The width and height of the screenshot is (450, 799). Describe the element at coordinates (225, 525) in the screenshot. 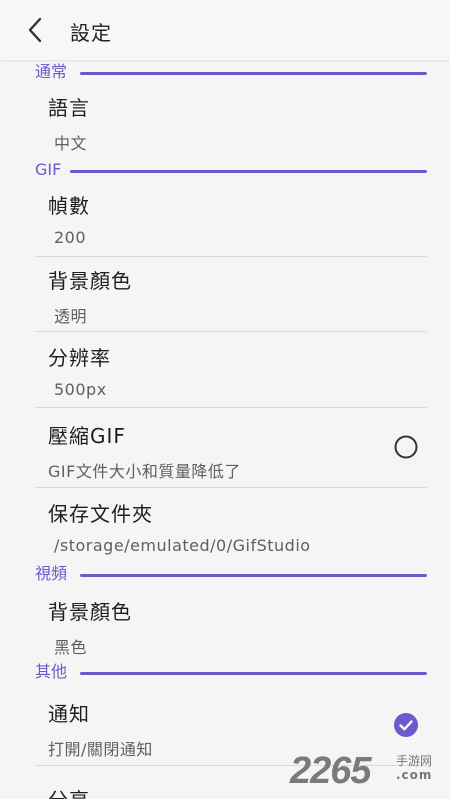

I see `setting-save-folder: 保存文件夾 /storage/emulated/0/GifStudio` at that location.